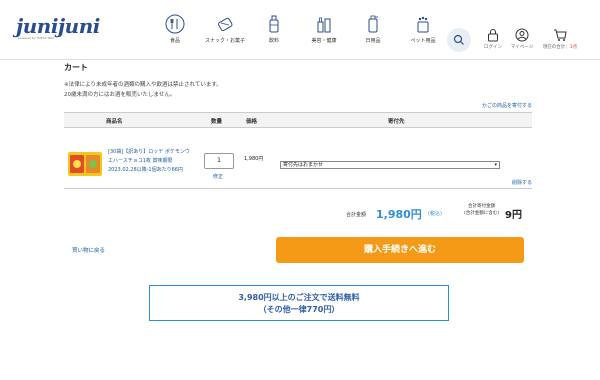 The height and width of the screenshot is (380, 600). I want to click on cart-total-value: 1点, so click(573, 47).